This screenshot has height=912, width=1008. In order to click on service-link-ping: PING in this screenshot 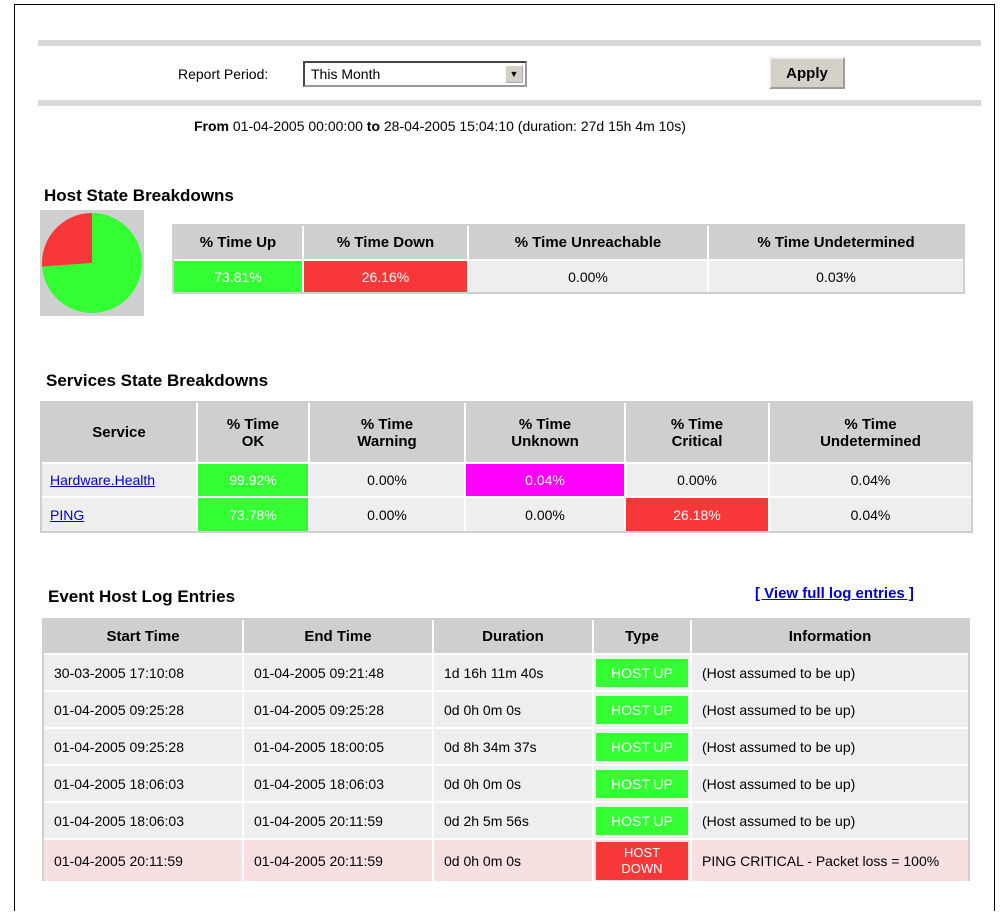, I will do `click(67, 515)`.